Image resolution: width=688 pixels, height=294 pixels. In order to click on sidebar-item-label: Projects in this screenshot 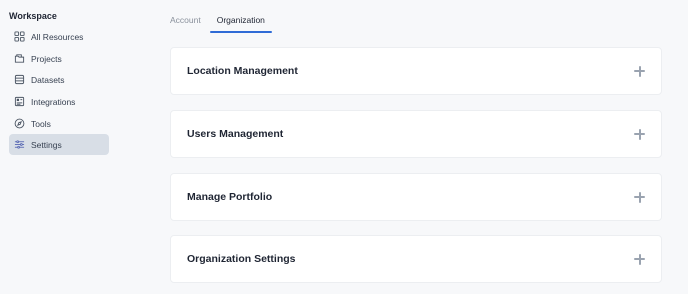, I will do `click(46, 58)`.